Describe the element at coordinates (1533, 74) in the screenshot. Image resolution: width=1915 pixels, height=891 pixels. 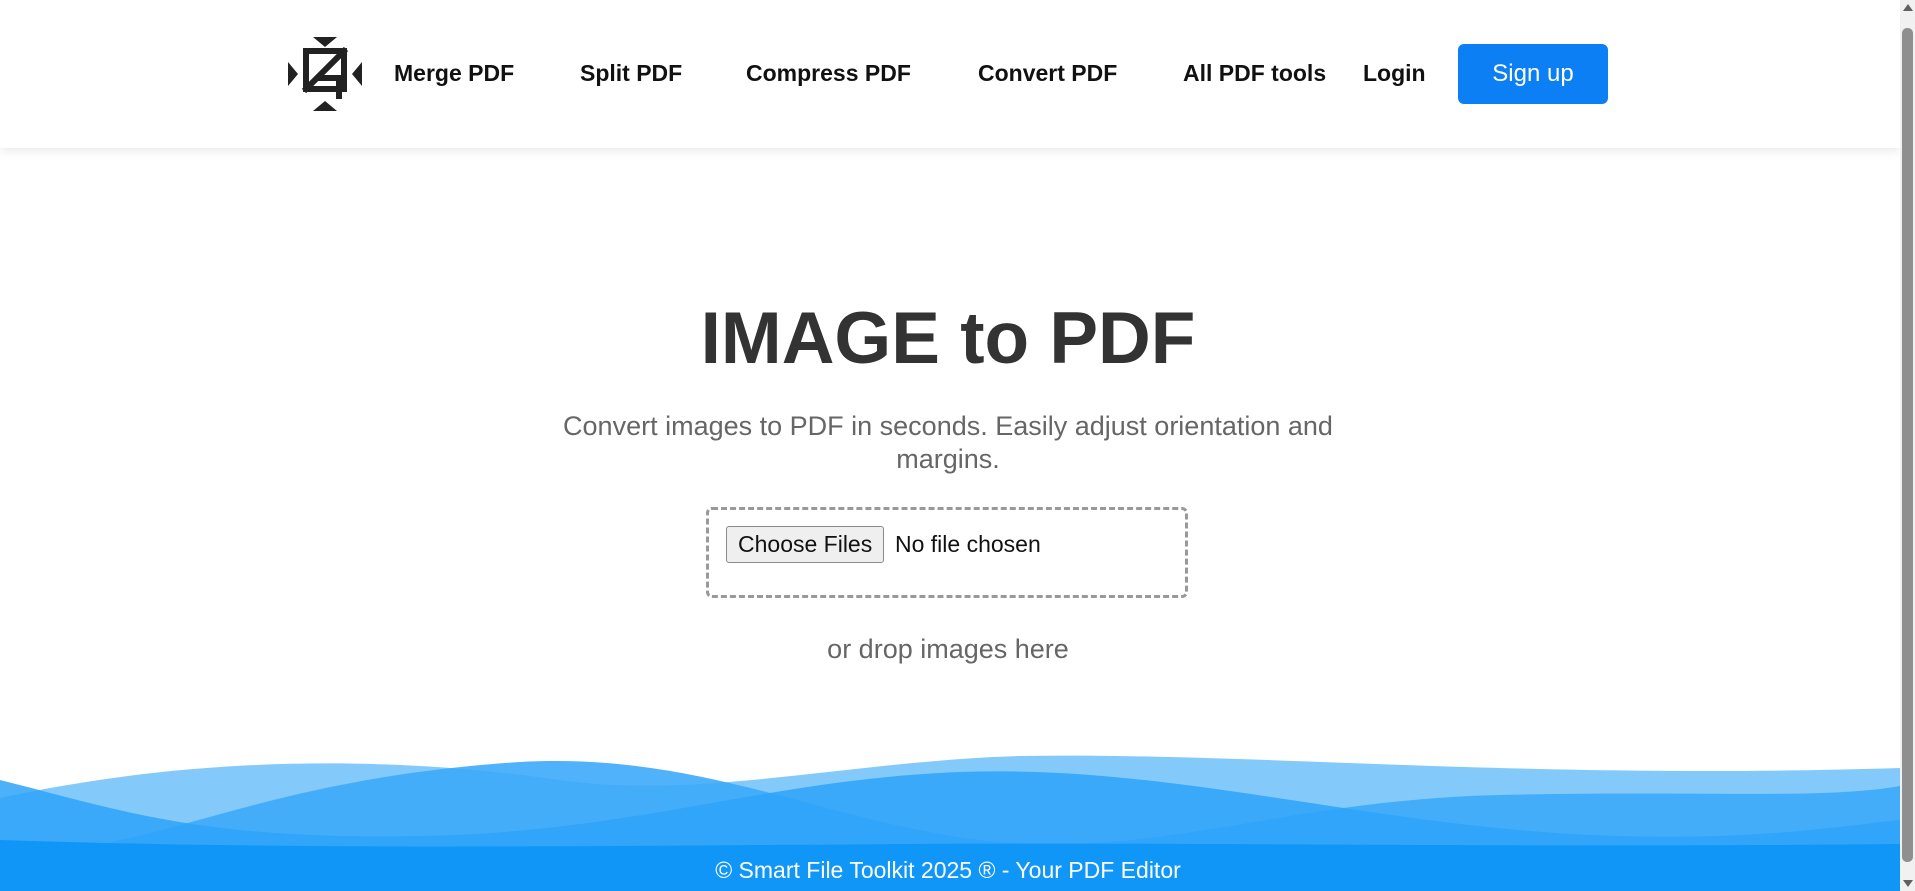
I see `signup-button: Sign up` at that location.